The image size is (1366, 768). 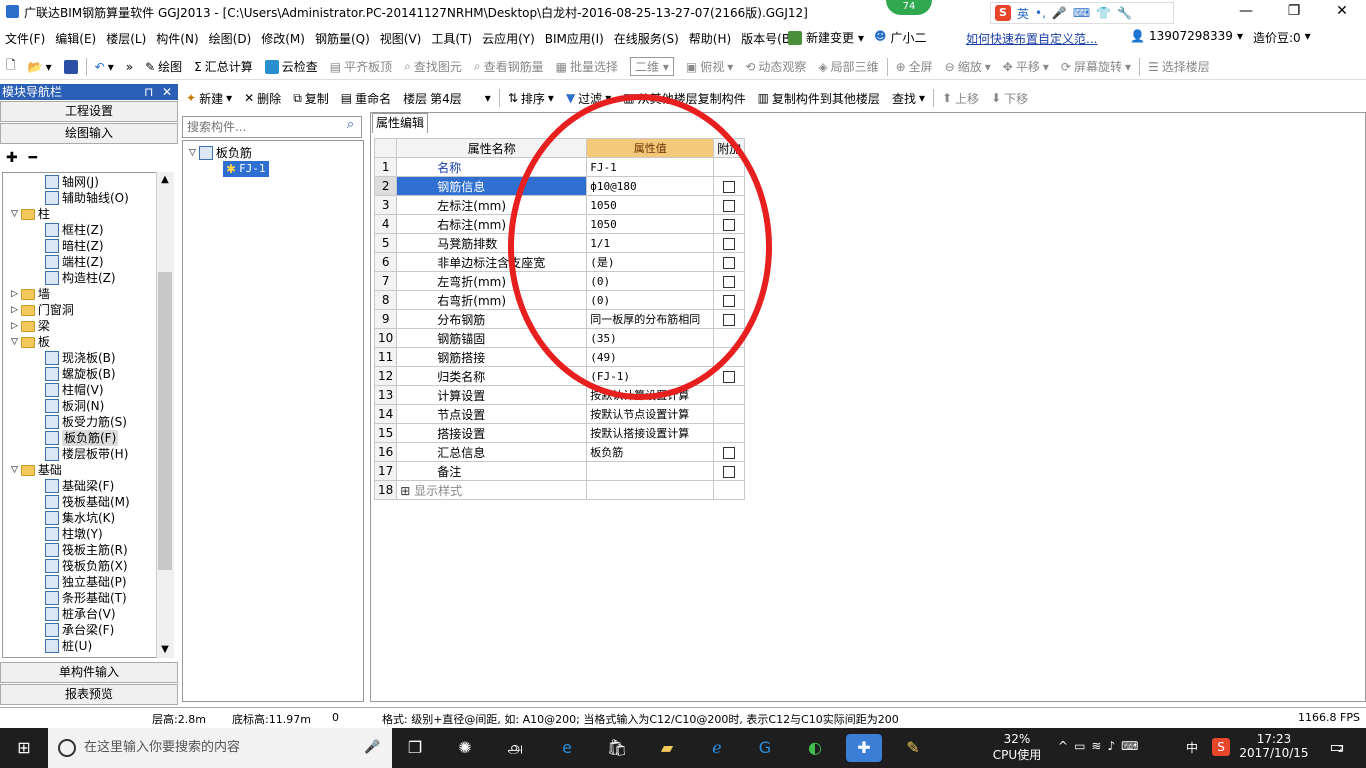 I want to click on new-component-button: ✦ 新建 ▾, so click(x=209, y=98).